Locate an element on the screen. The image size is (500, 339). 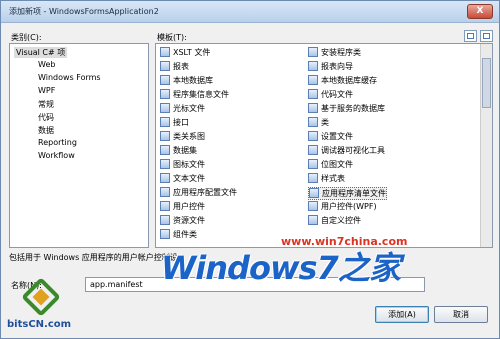
template-item: 基于服务的数据库 is located at coordinates (346, 109).